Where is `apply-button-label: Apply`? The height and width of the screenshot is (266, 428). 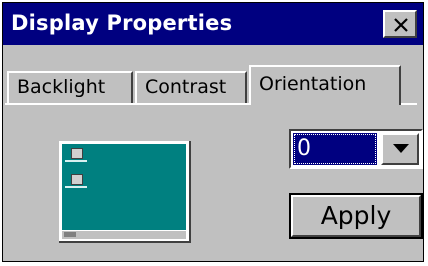 apply-button-label: Apply is located at coordinates (356, 216).